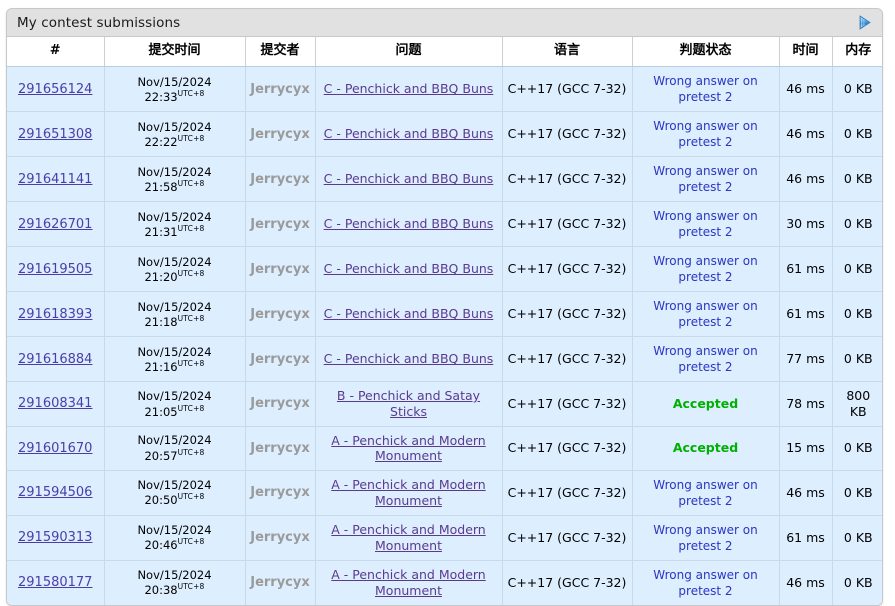 The width and height of the screenshot is (895, 606). What do you see at coordinates (706, 52) in the screenshot?
I see `column-header-verdict: 判题状态` at bounding box center [706, 52].